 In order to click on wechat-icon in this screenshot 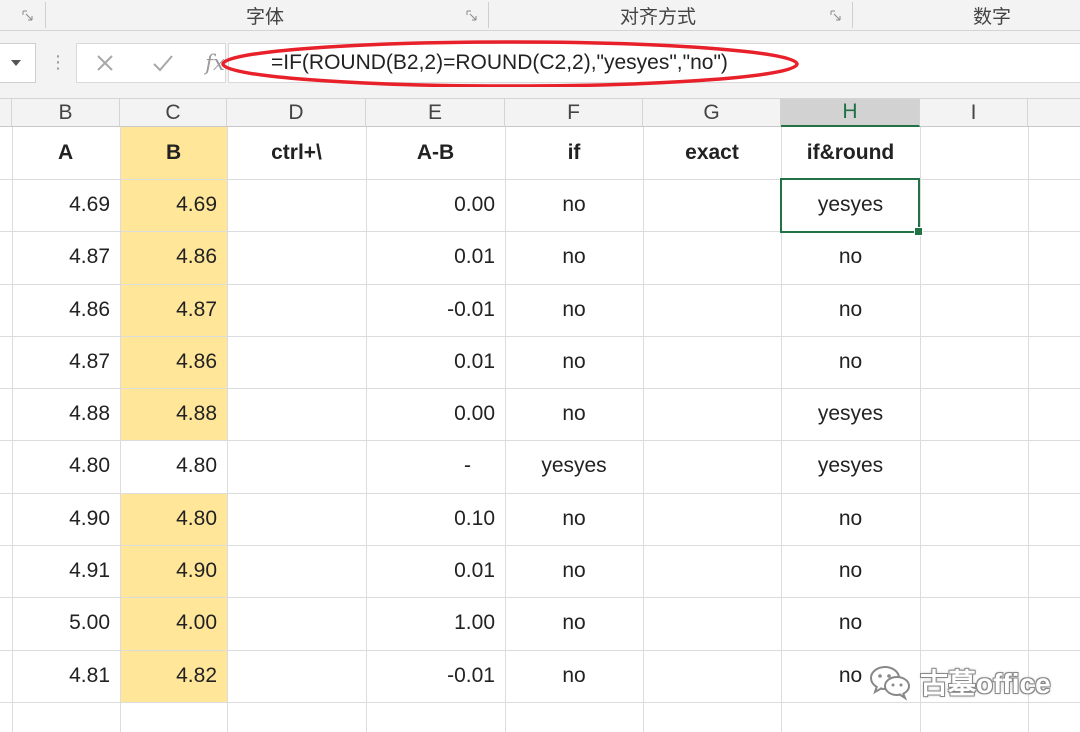, I will do `click(890, 683)`.